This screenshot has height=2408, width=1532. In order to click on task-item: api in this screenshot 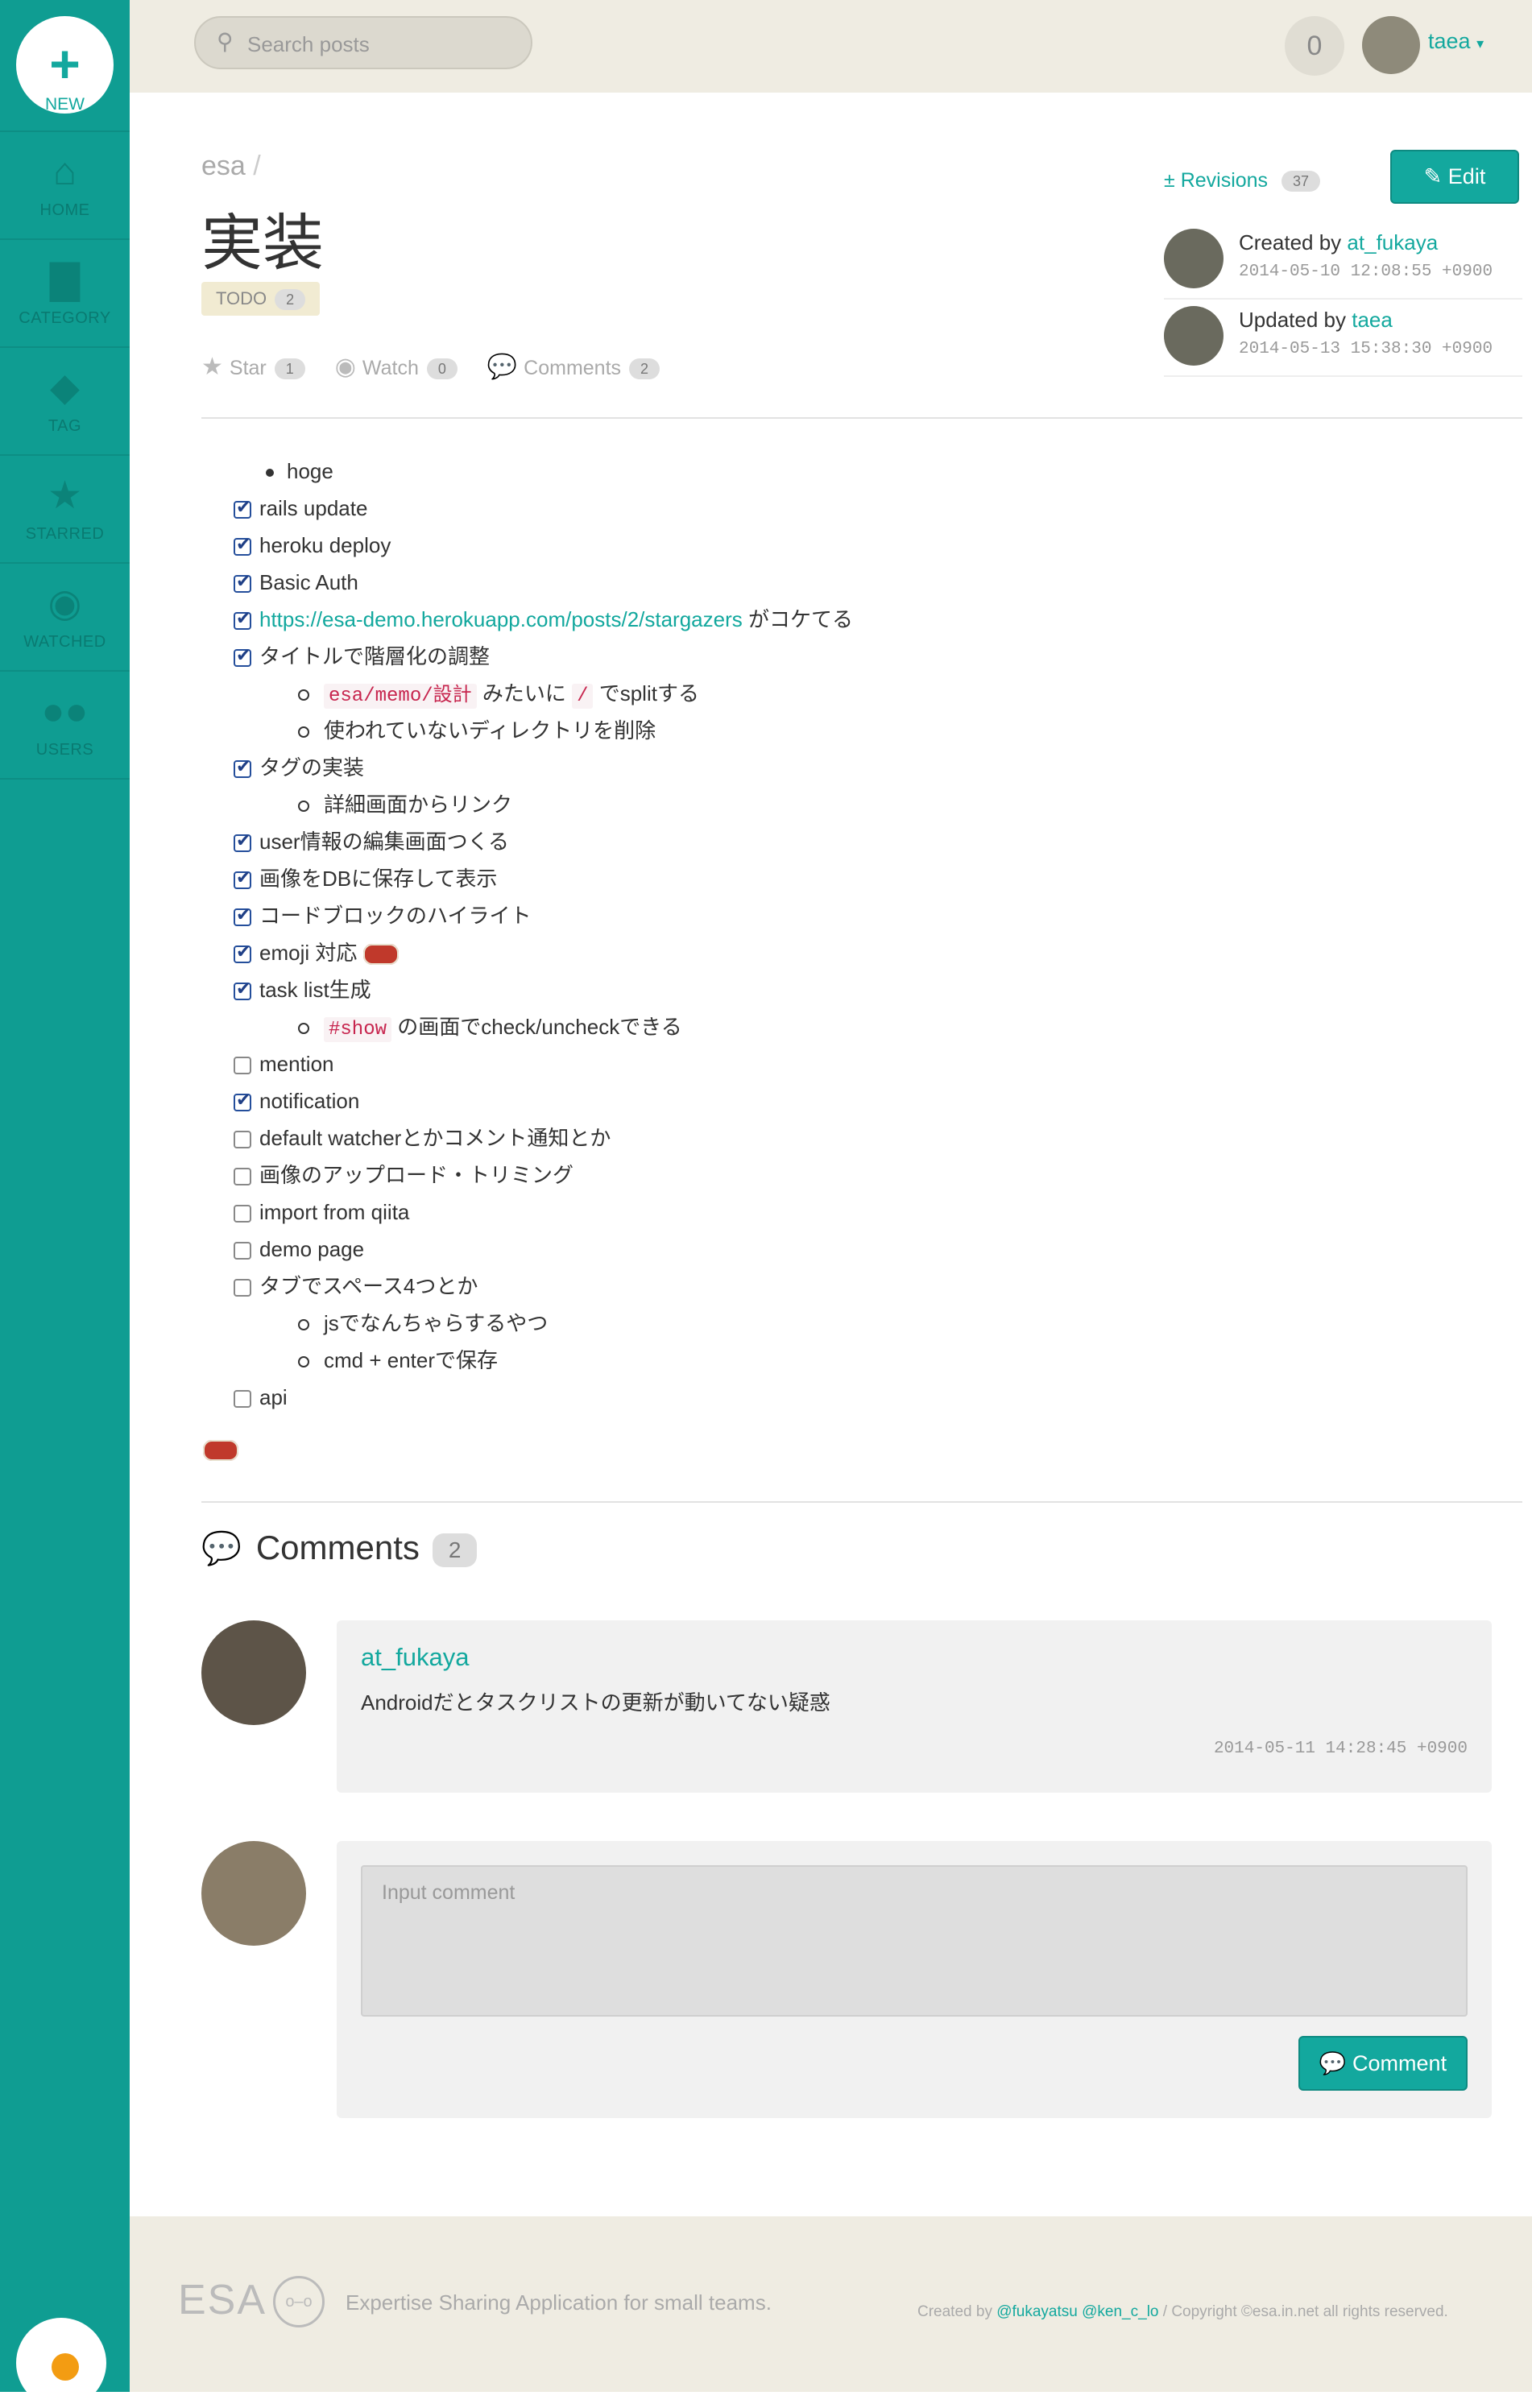, I will do `click(862, 1399)`.